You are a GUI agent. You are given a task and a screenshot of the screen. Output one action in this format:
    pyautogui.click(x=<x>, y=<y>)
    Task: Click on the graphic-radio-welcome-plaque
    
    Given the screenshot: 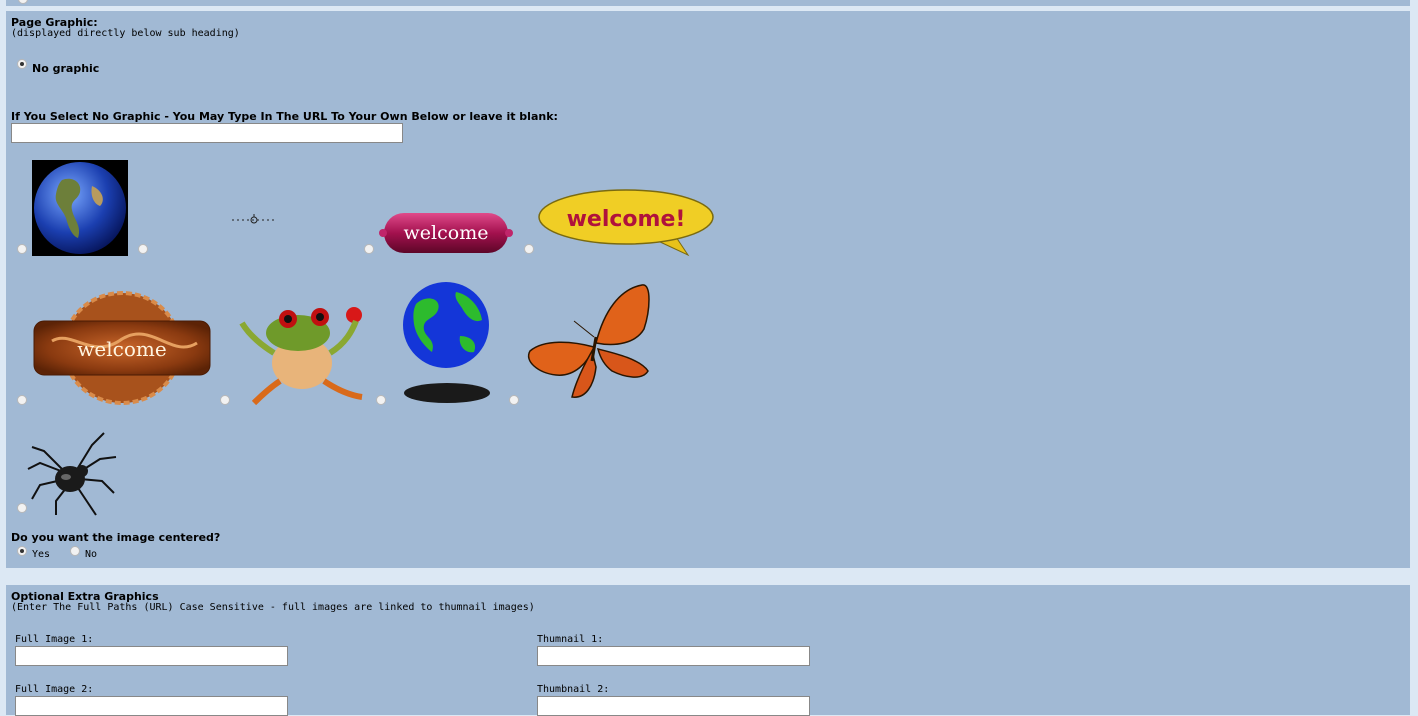 What is the action you would take?
    pyautogui.click(x=22, y=400)
    